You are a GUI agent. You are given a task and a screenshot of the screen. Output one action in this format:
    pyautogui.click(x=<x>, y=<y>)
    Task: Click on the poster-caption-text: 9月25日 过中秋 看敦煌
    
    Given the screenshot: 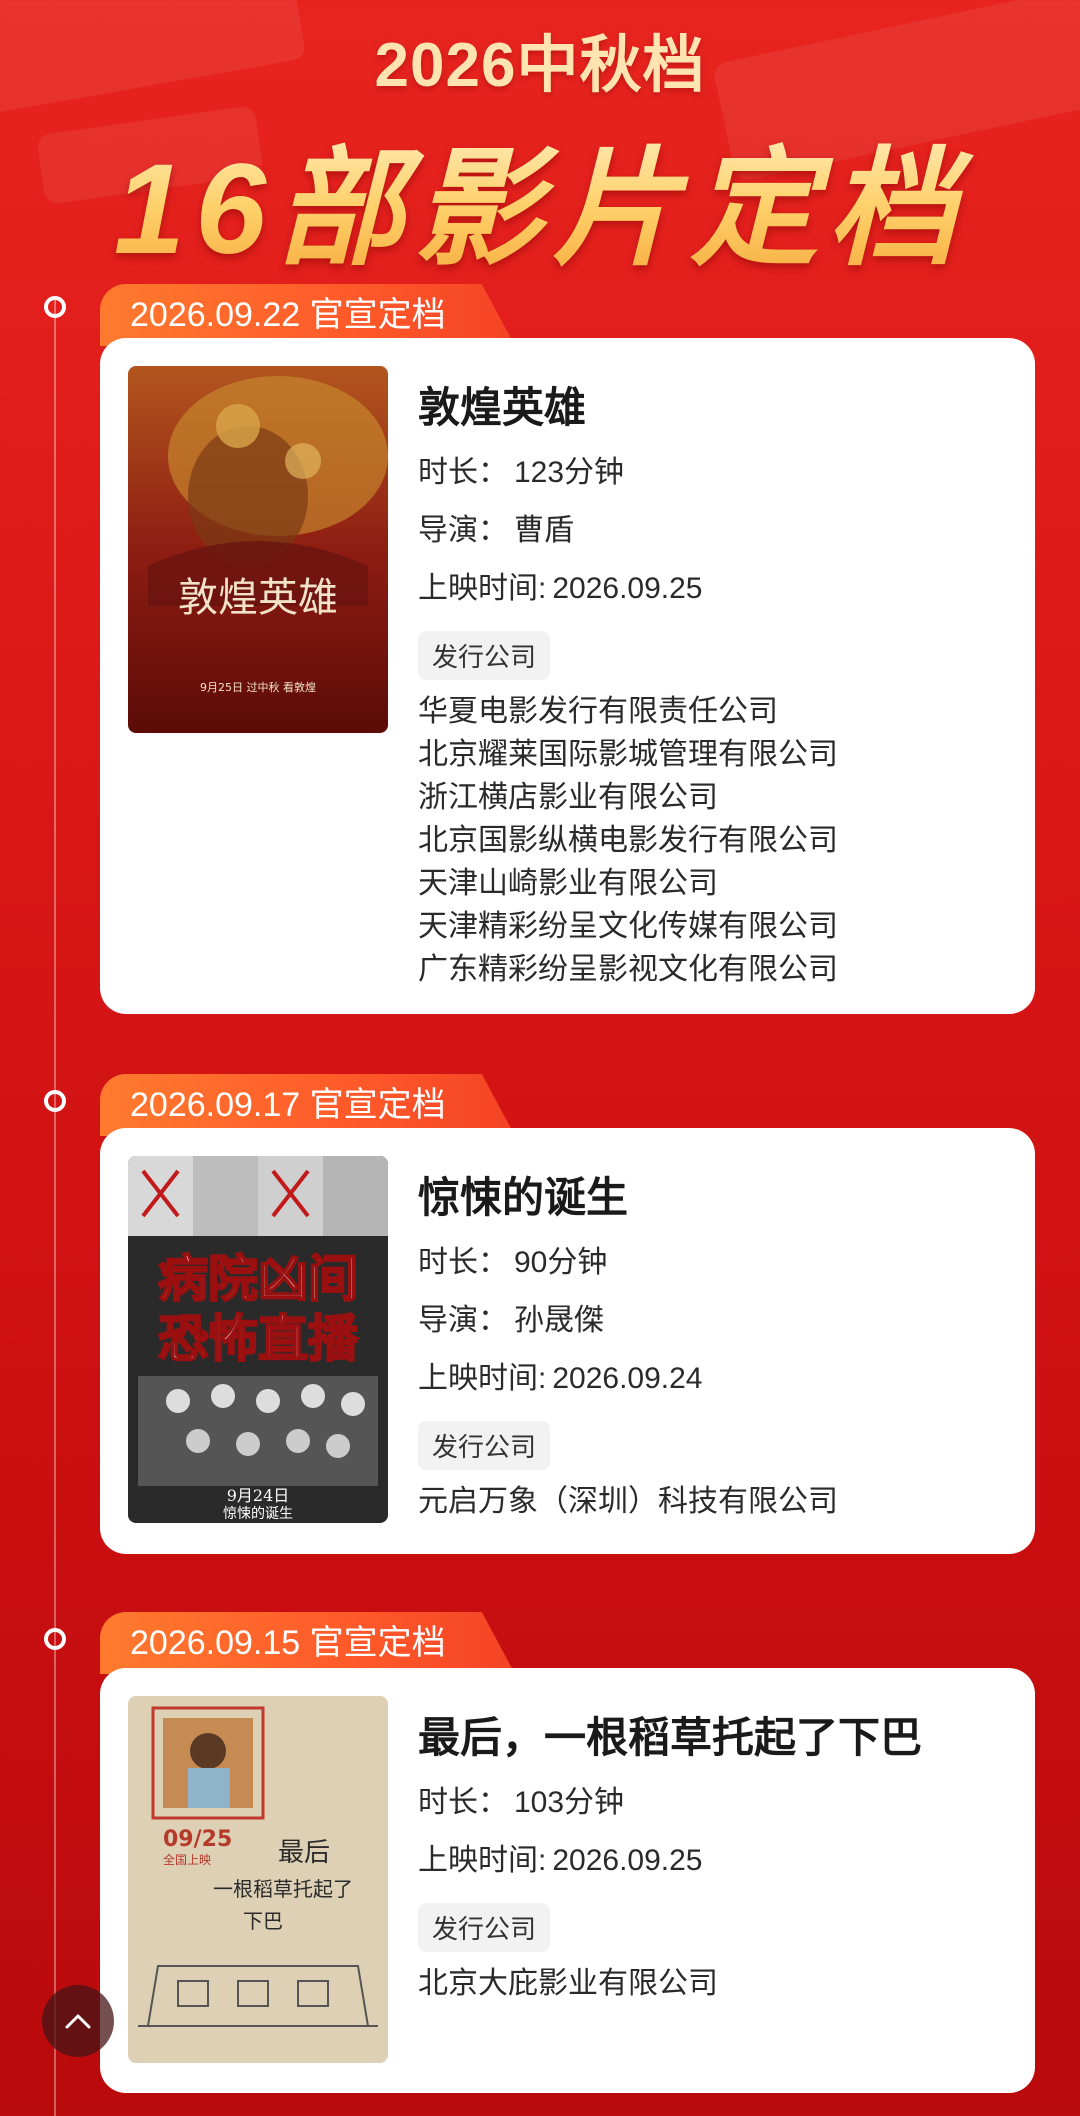 What is the action you would take?
    pyautogui.click(x=258, y=687)
    